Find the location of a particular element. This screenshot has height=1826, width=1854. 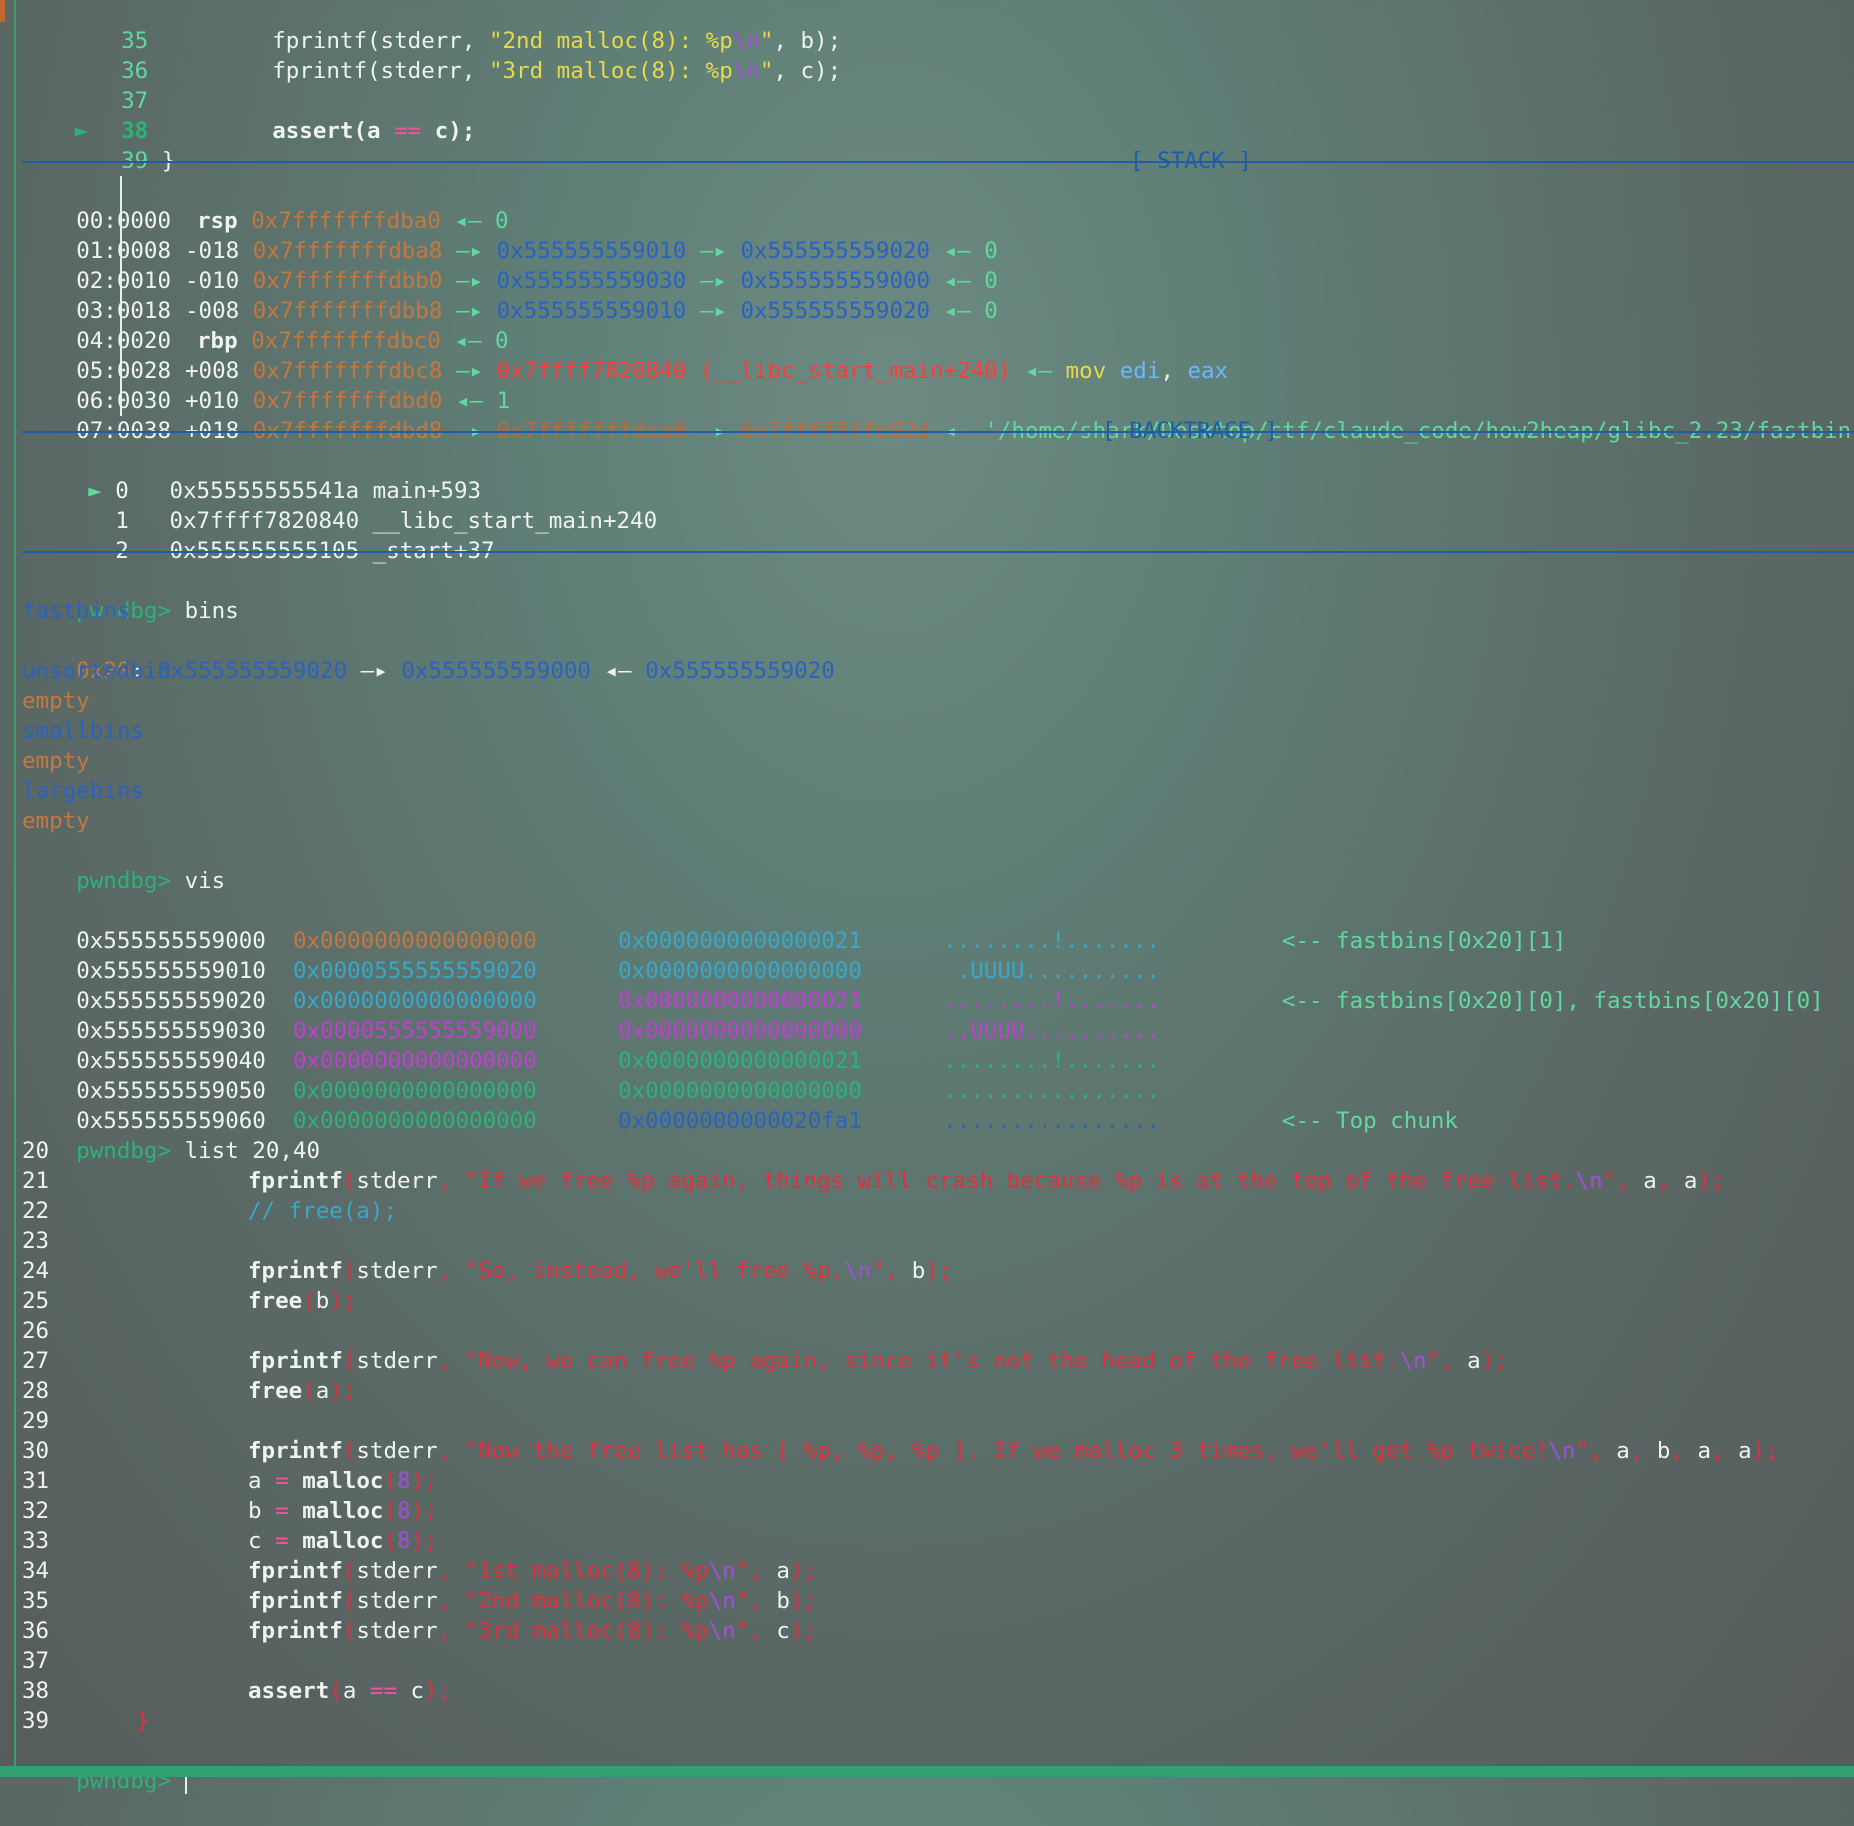

stack-title: [ STACK ] is located at coordinates (1191, 161).